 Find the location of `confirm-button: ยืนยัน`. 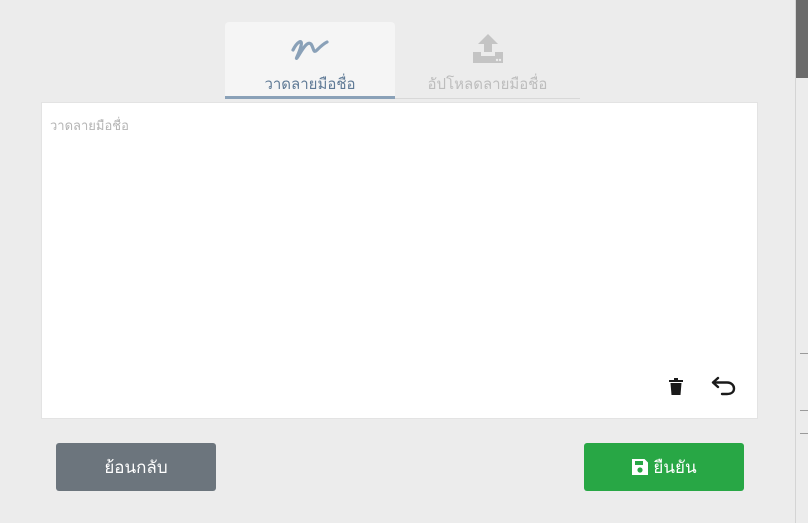

confirm-button: ยืนยัน is located at coordinates (664, 467).